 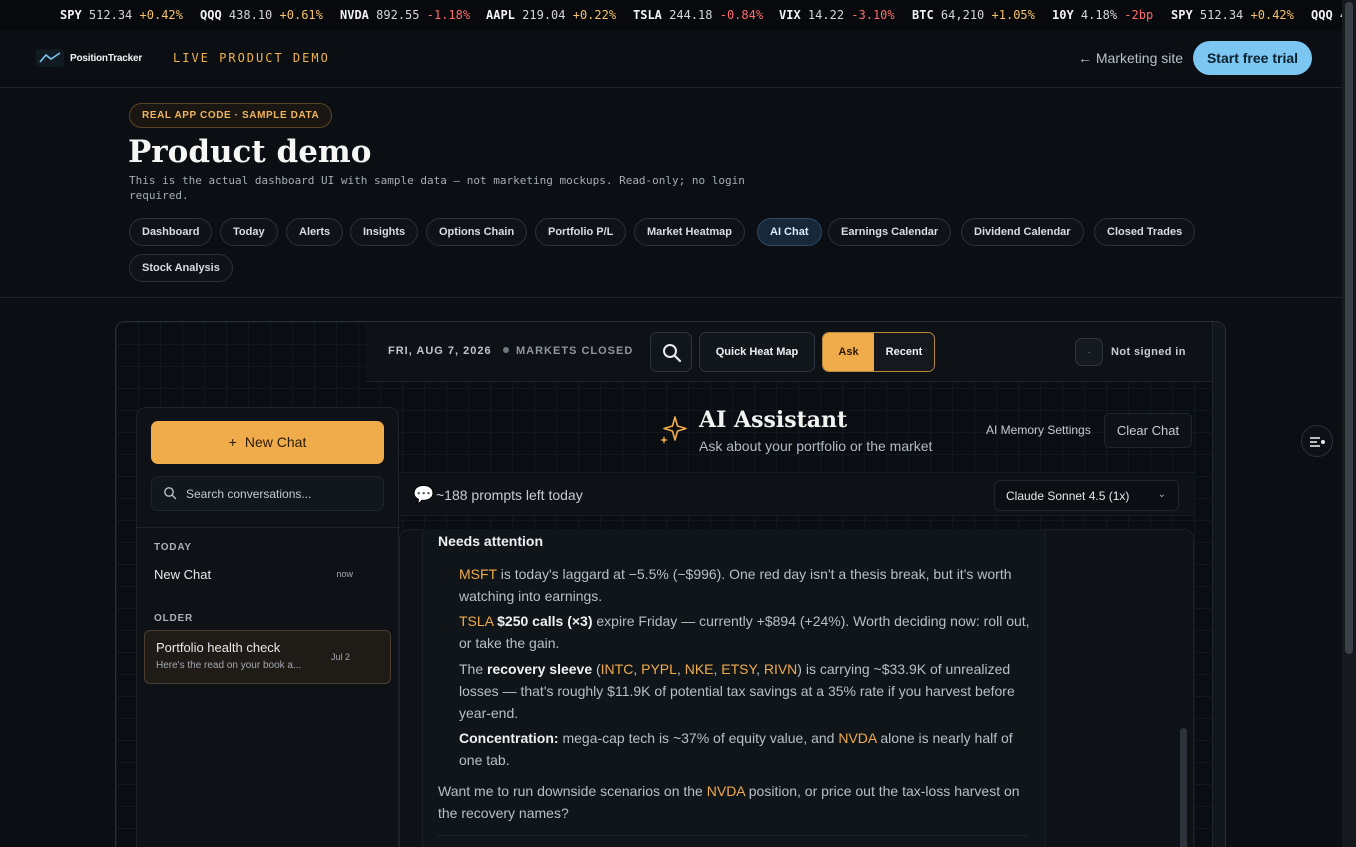 What do you see at coordinates (1130, 58) in the screenshot?
I see `marketing-site-link: ← Marketing site` at bounding box center [1130, 58].